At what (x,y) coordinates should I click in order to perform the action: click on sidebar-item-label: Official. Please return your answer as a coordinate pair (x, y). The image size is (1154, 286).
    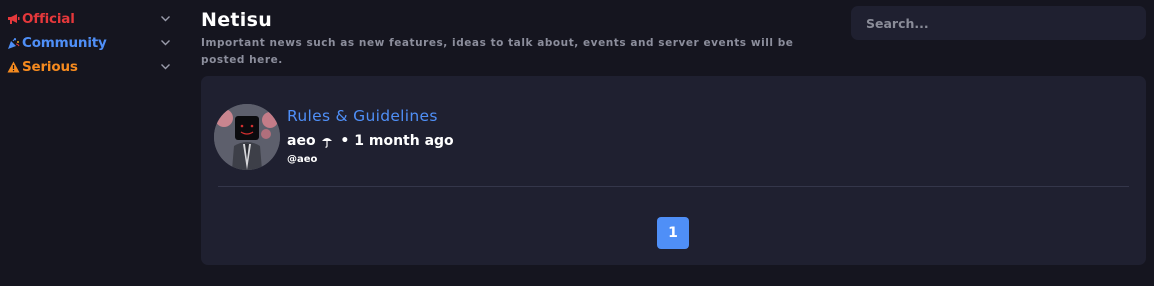
    Looking at the image, I should click on (48, 19).